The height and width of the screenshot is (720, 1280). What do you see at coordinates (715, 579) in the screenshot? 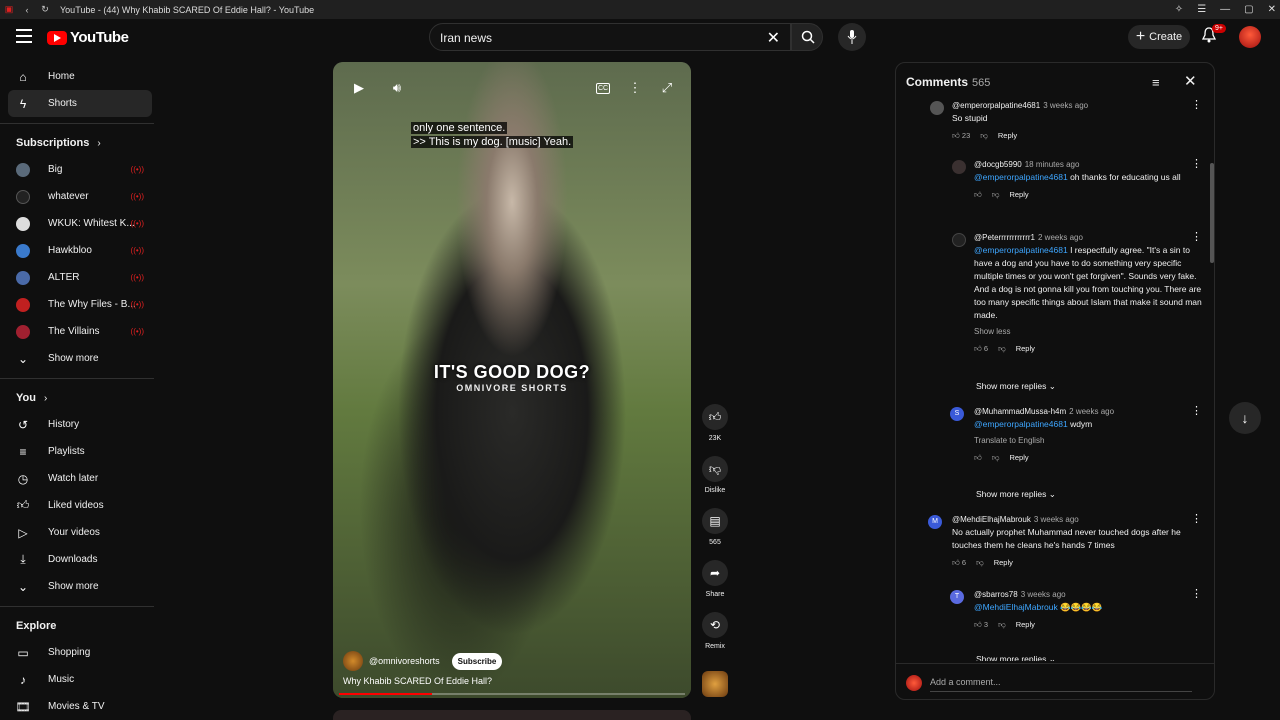
I see `share-button: ➦ Share` at bounding box center [715, 579].